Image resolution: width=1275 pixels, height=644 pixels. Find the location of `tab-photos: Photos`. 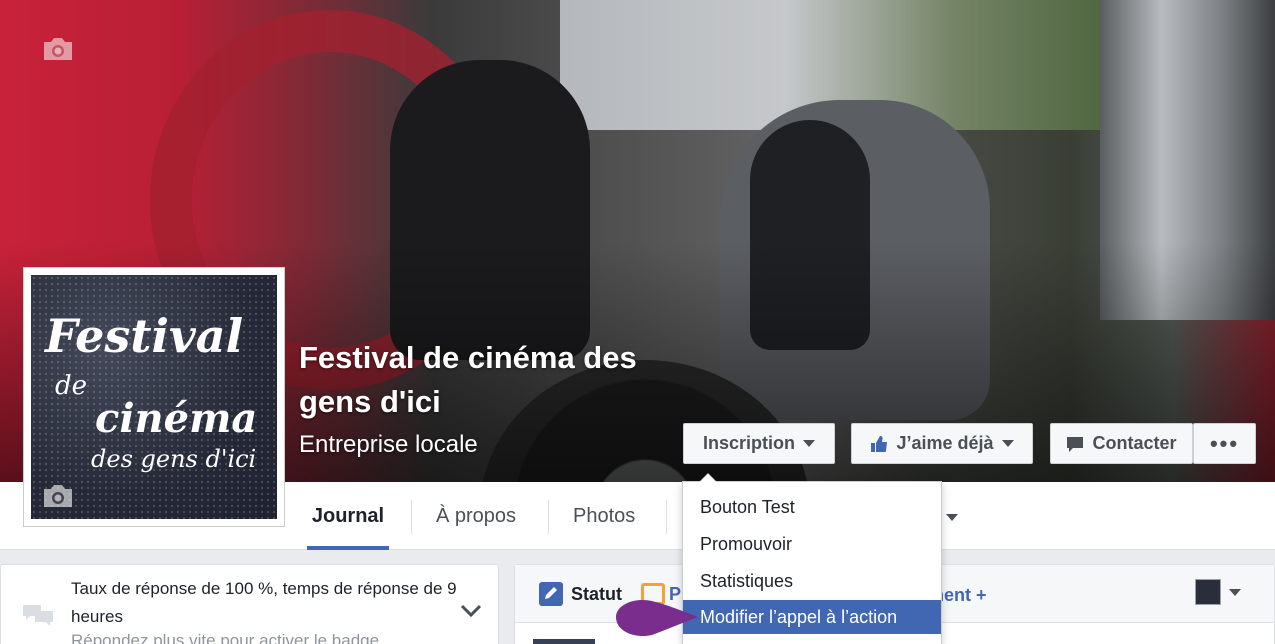

tab-photos: Photos is located at coordinates (604, 516).